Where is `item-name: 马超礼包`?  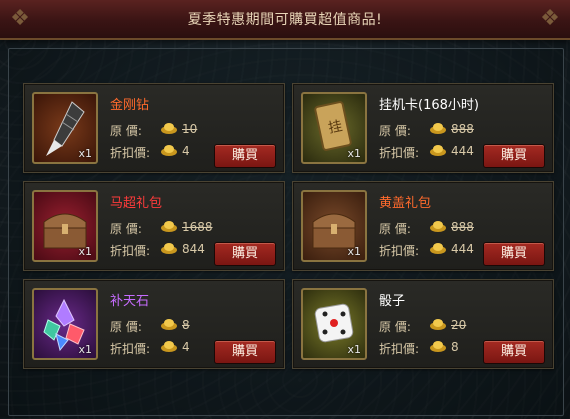 item-name: 马超礼包 is located at coordinates (136, 203).